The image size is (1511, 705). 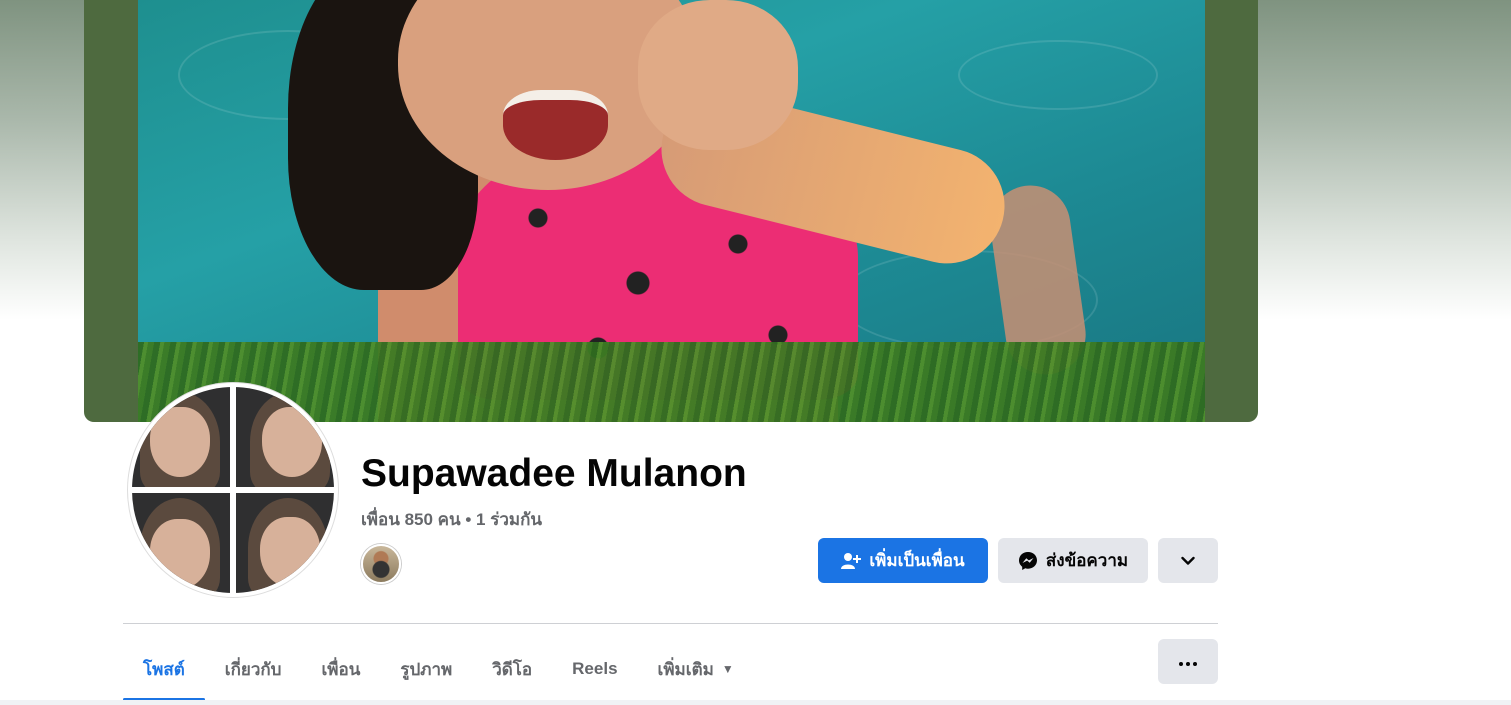 I want to click on profile-options-button, so click(x=1188, y=560).